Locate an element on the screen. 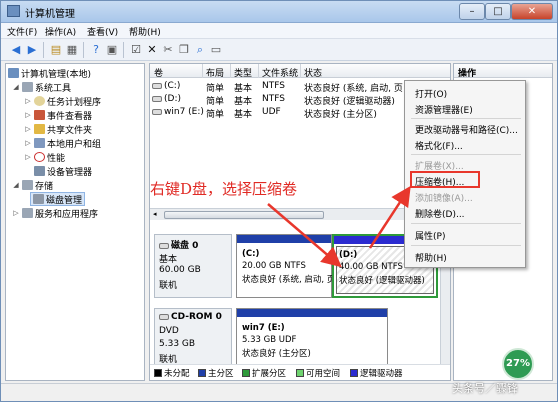 This screenshot has height=402, width=558. menu-item-help: 帮助(H) is located at coordinates (431, 257).